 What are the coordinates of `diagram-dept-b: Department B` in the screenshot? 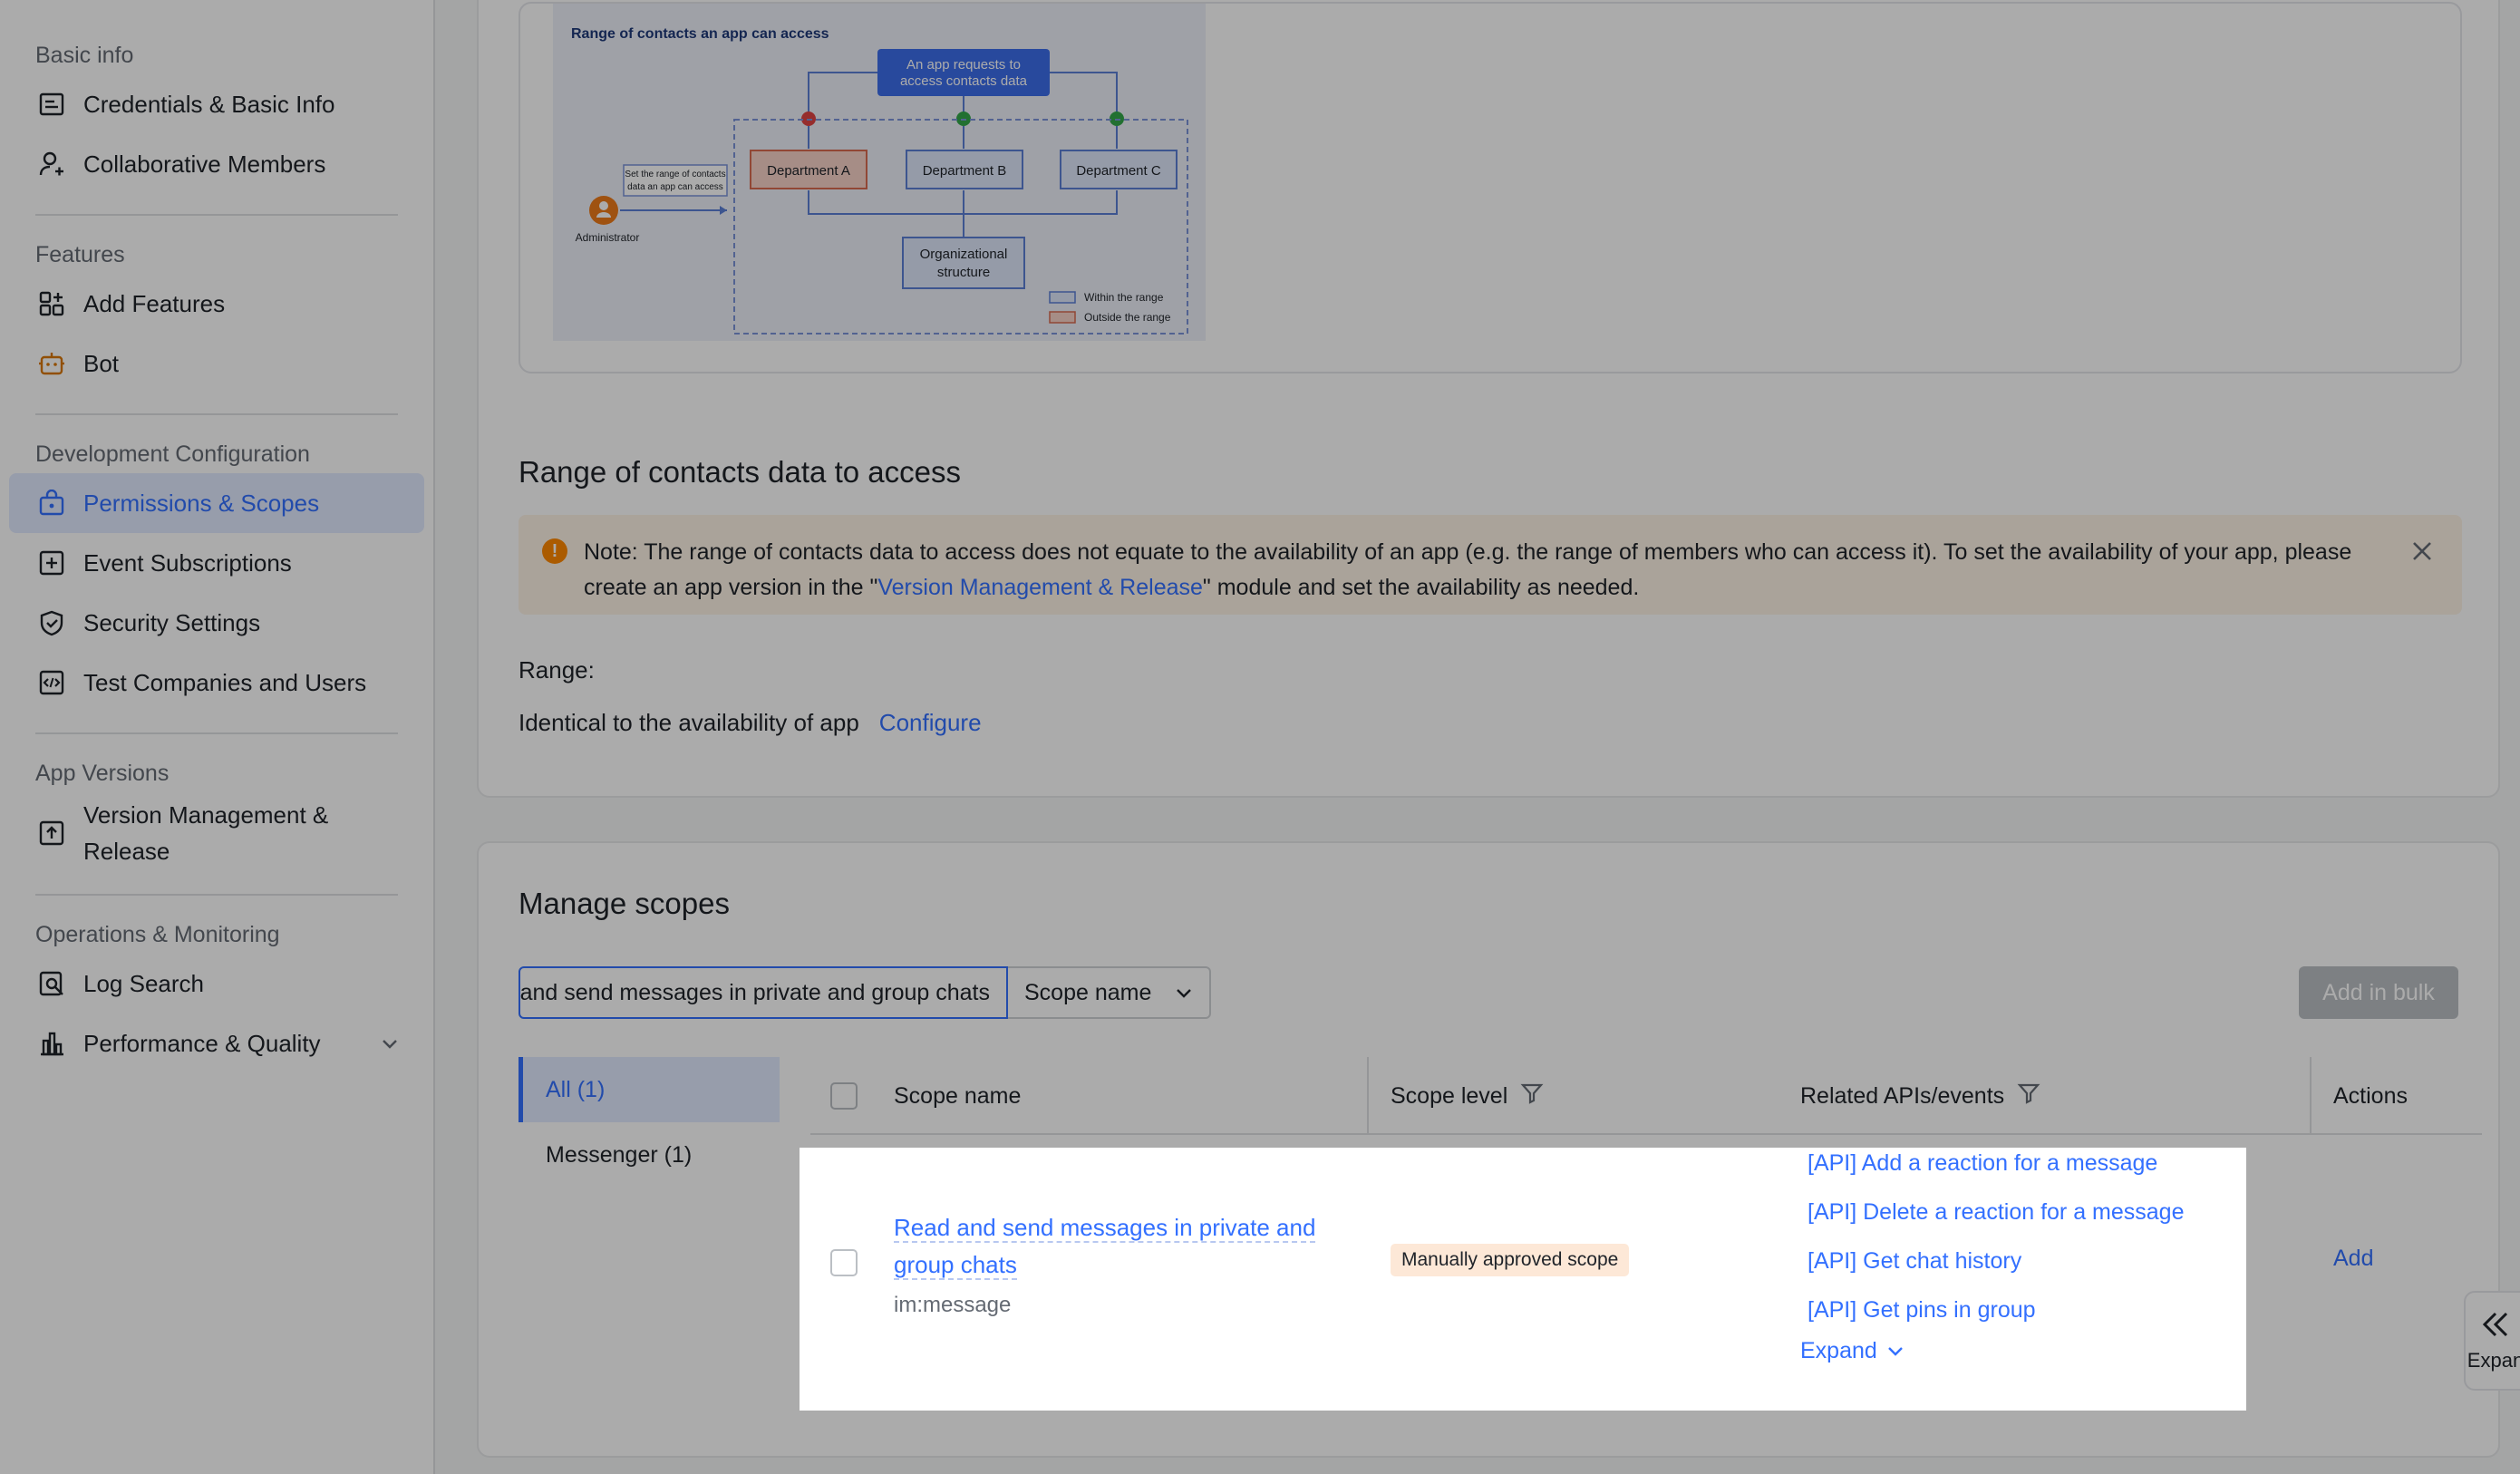 It's located at (965, 171).